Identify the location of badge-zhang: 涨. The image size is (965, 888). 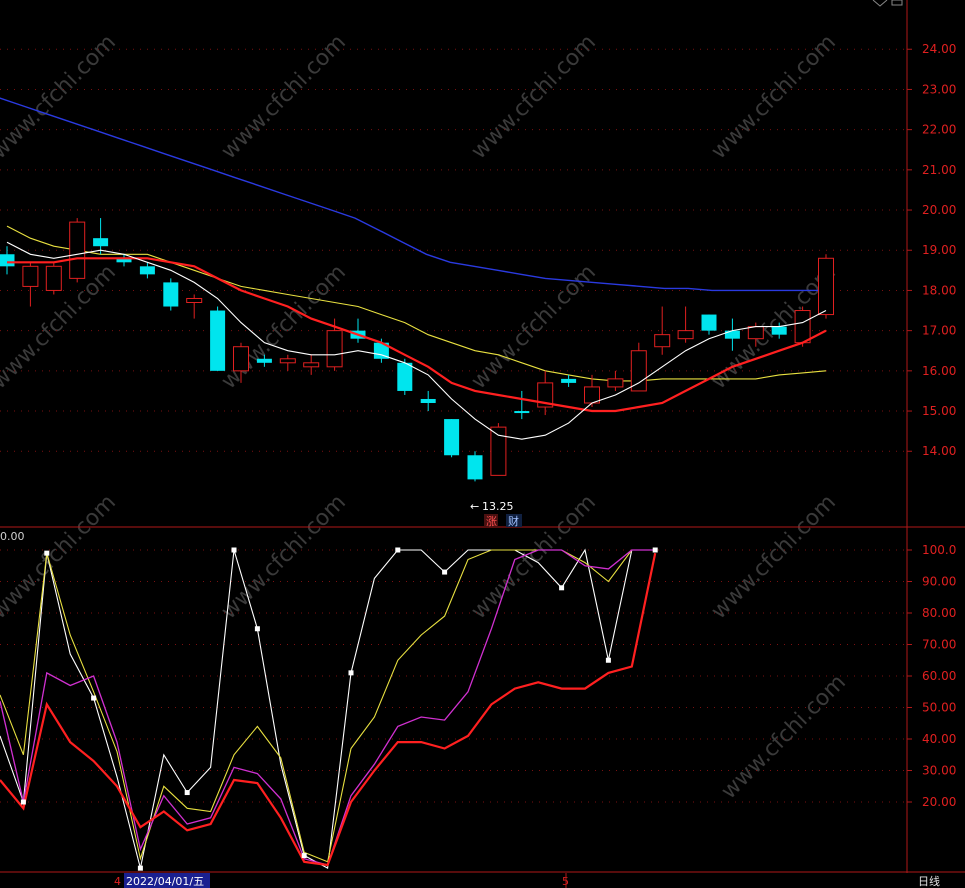
(491, 521).